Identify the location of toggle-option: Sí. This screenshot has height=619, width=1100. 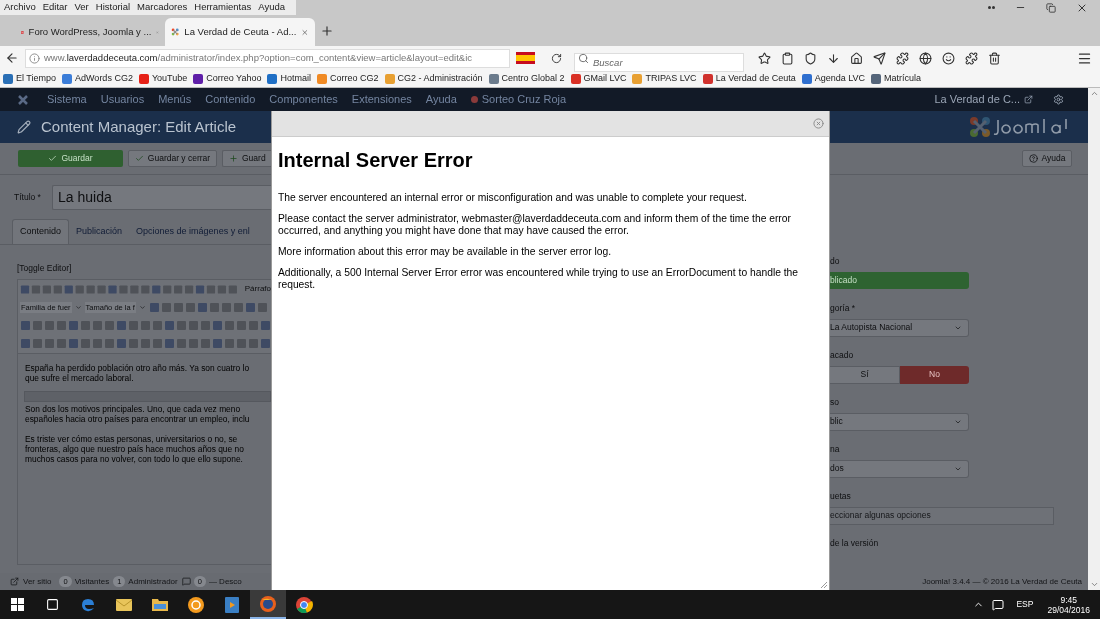
(865, 374).